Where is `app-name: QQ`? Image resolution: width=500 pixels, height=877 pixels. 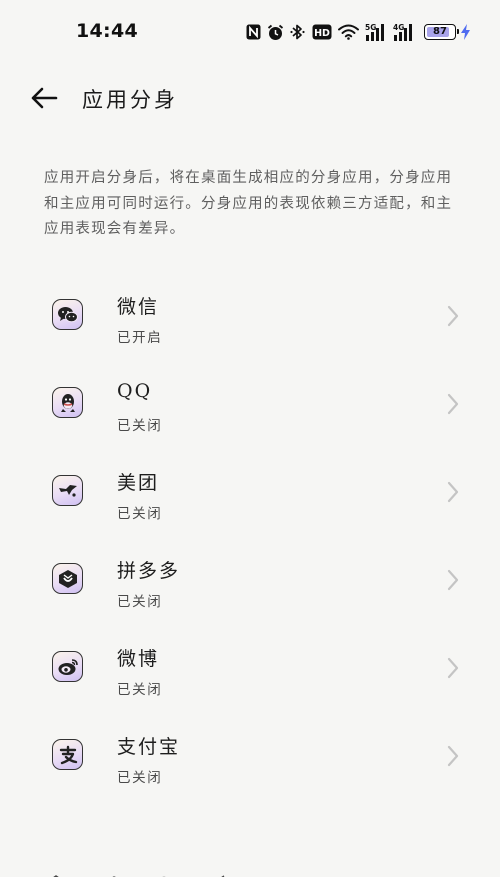
app-name: QQ is located at coordinates (135, 391).